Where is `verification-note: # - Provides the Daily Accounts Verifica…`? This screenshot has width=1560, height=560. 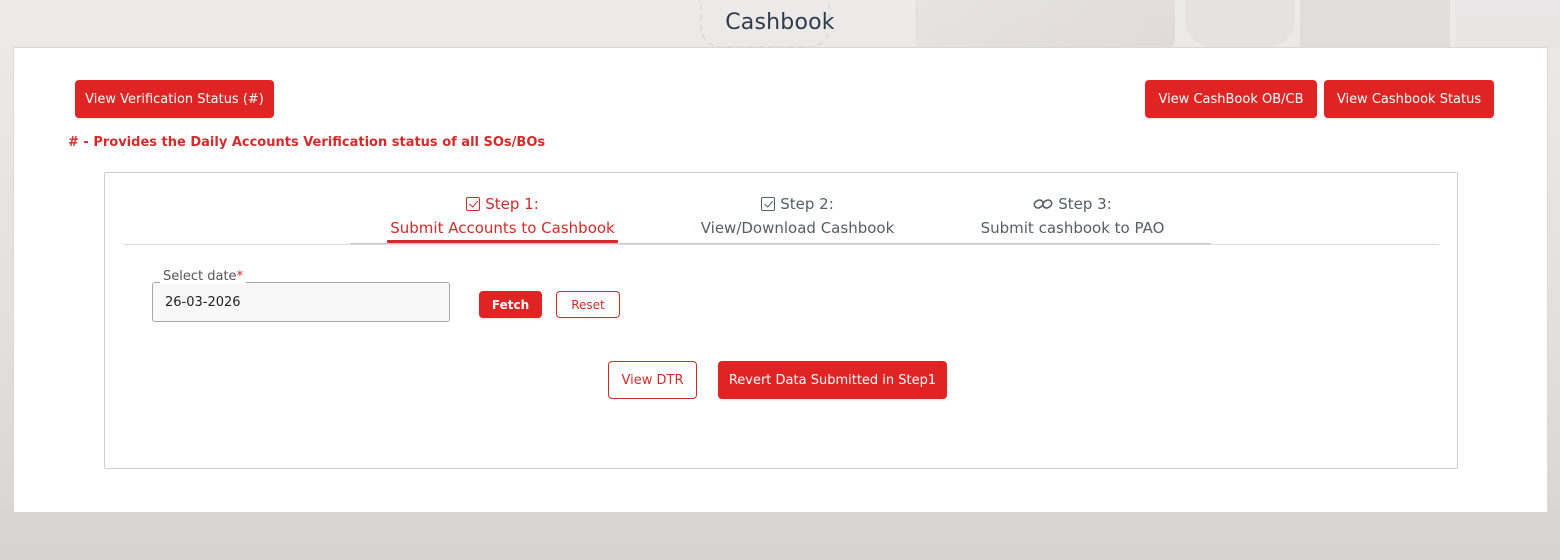
verification-note: # - Provides the Daily Accounts Verifica… is located at coordinates (307, 142).